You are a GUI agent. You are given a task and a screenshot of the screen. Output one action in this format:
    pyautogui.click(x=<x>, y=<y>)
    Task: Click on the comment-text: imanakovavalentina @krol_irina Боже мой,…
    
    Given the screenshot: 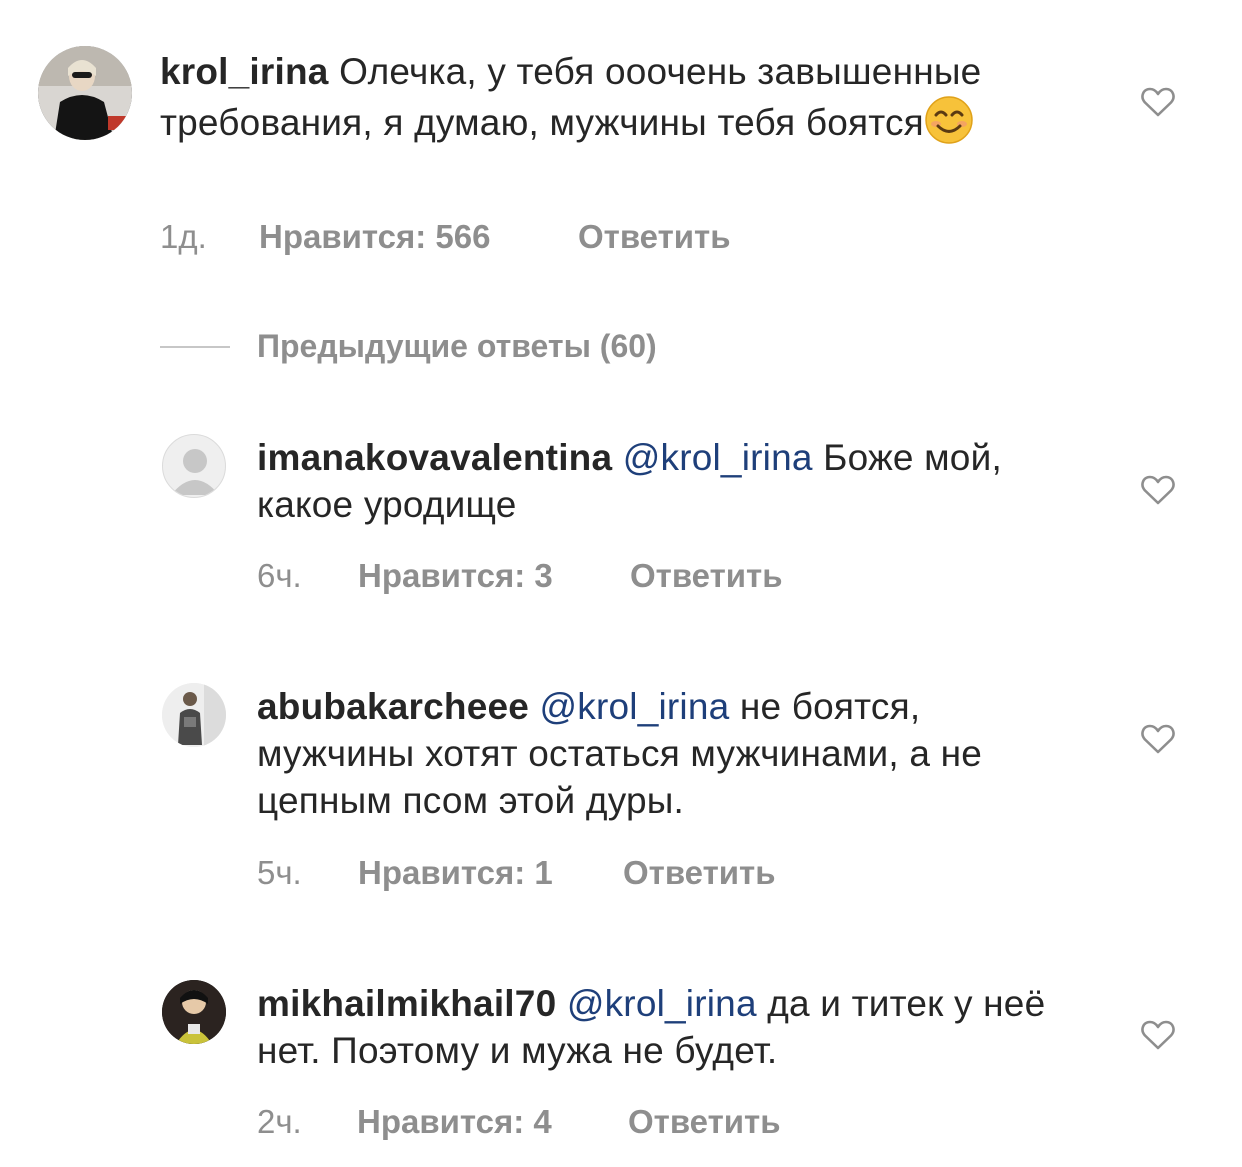 What is the action you would take?
    pyautogui.click(x=657, y=481)
    